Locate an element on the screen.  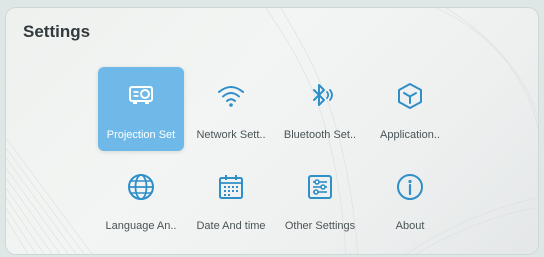
bluetooth-icon is located at coordinates (320, 96).